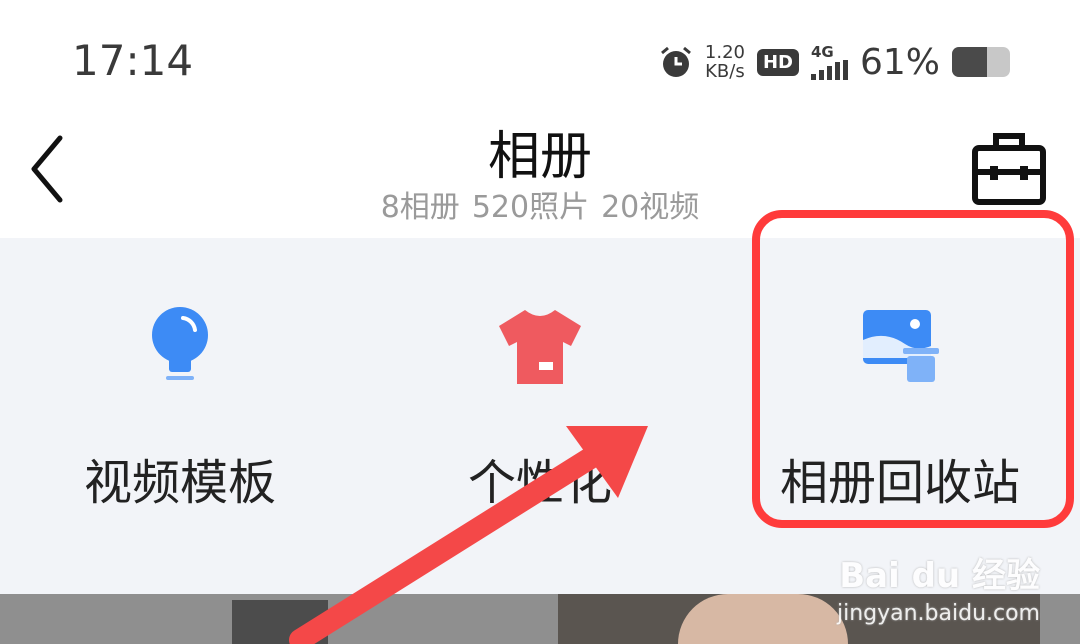 This screenshot has width=1080, height=644. What do you see at coordinates (899, 62) in the screenshot?
I see `battery-percent: 61%` at bounding box center [899, 62].